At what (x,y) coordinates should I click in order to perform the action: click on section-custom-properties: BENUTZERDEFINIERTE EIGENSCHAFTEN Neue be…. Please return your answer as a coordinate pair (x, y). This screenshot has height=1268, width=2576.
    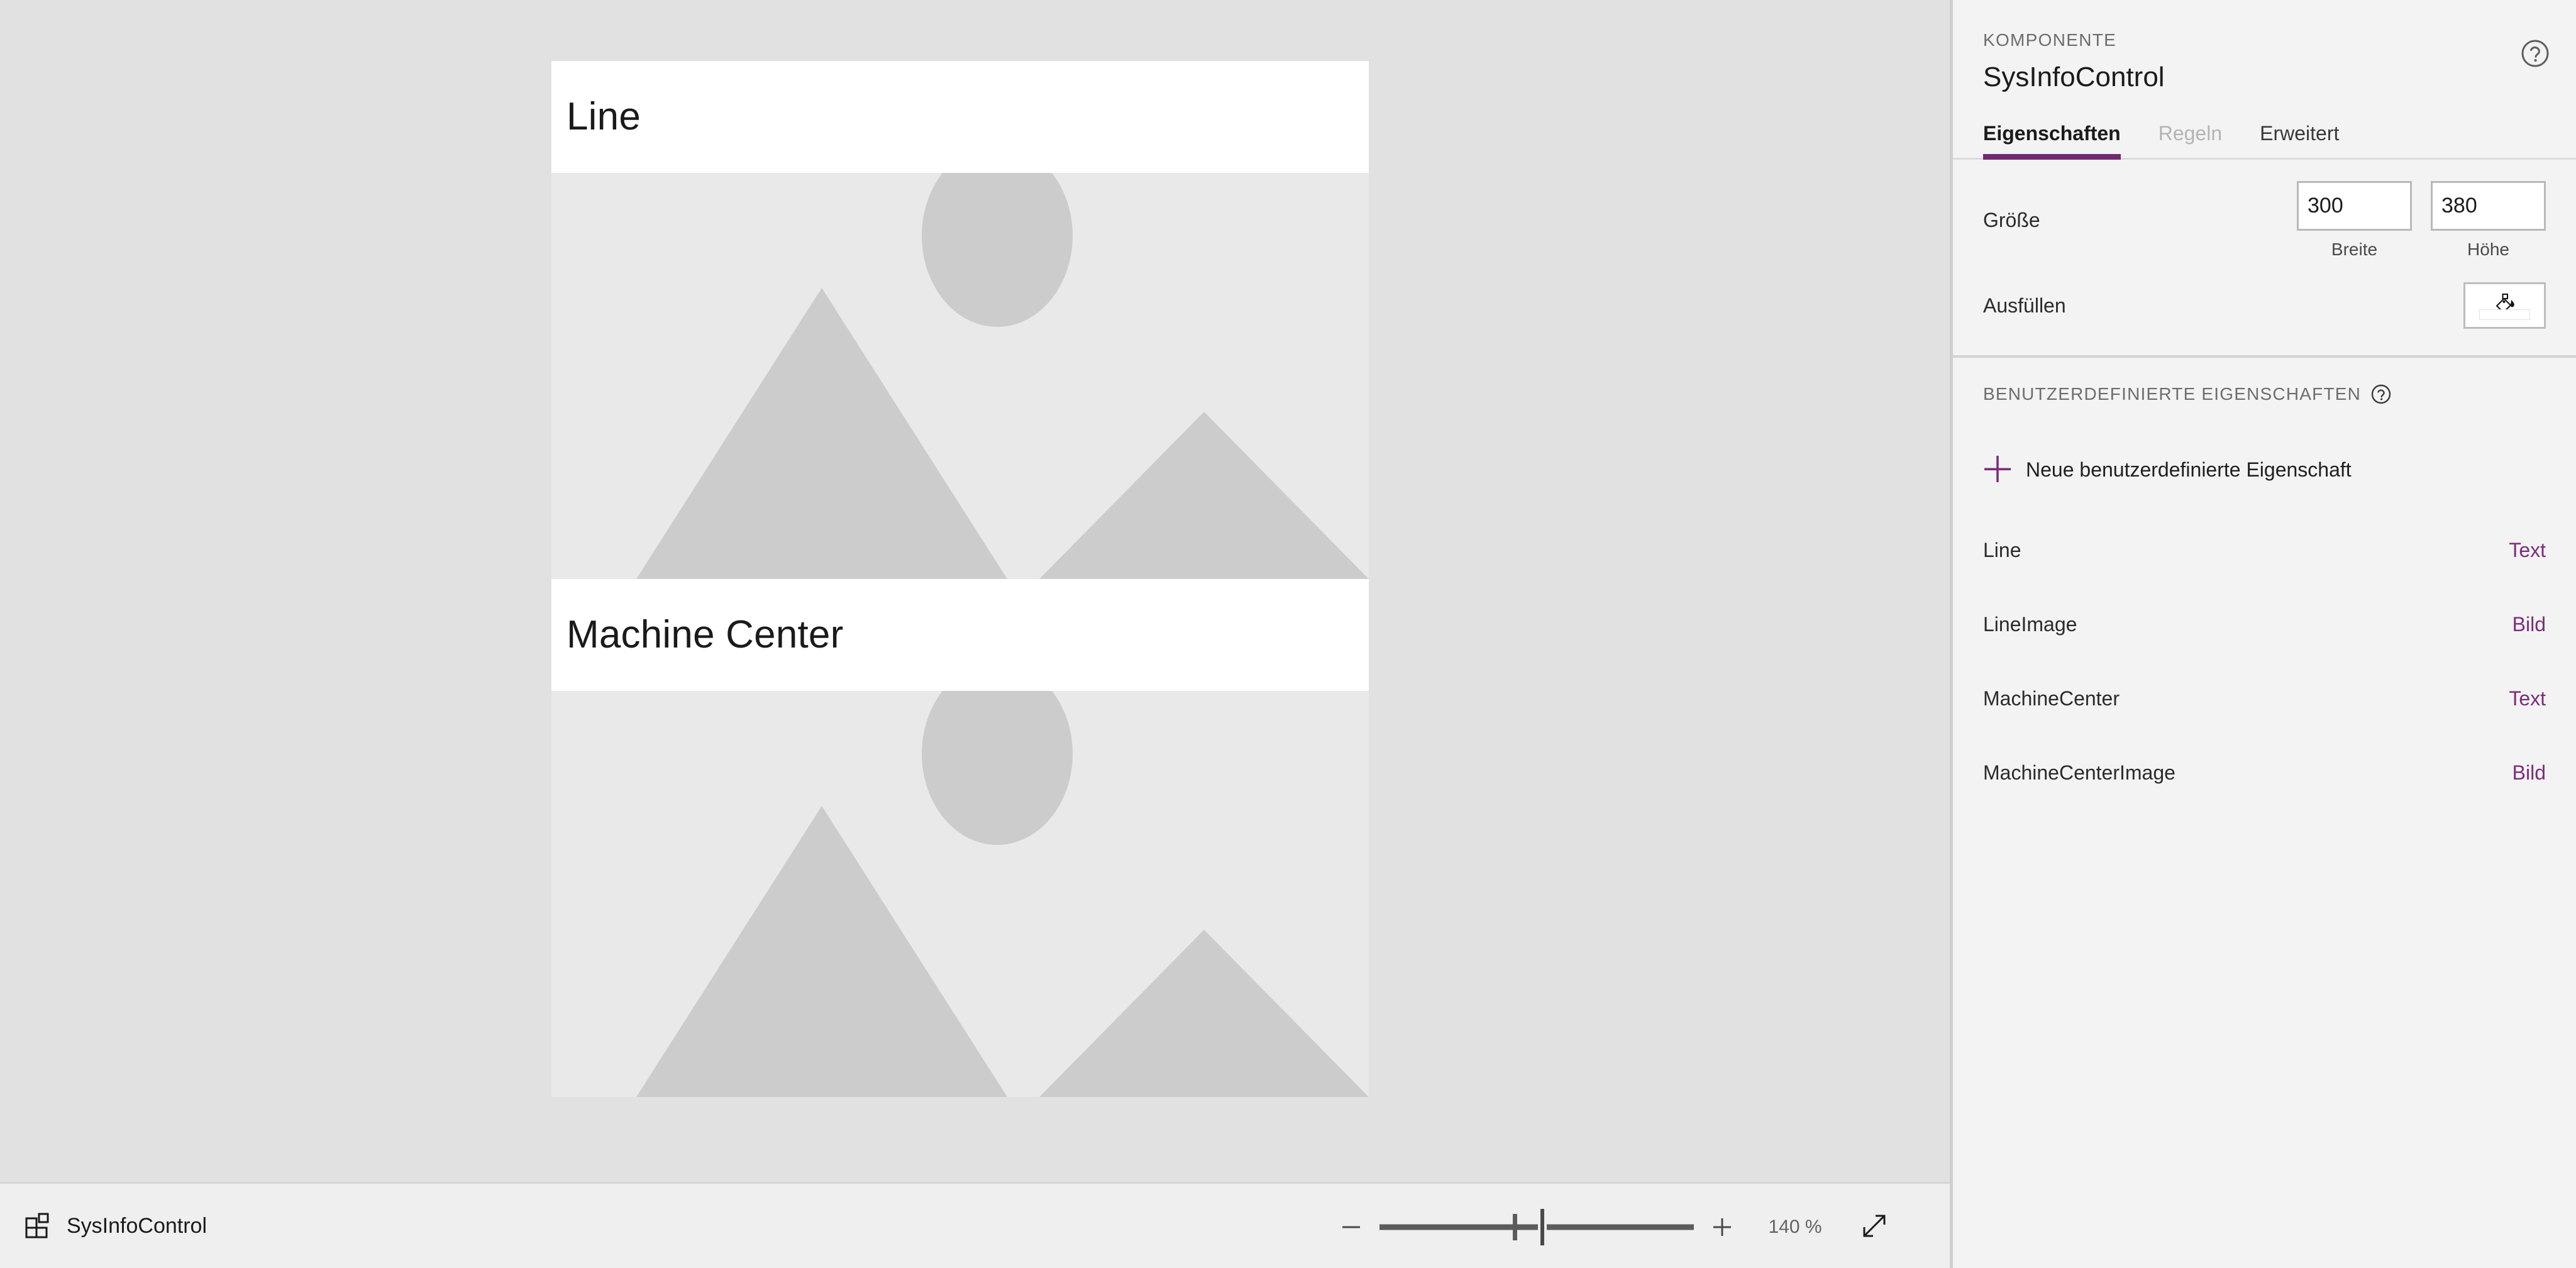
    Looking at the image, I should click on (2264, 584).